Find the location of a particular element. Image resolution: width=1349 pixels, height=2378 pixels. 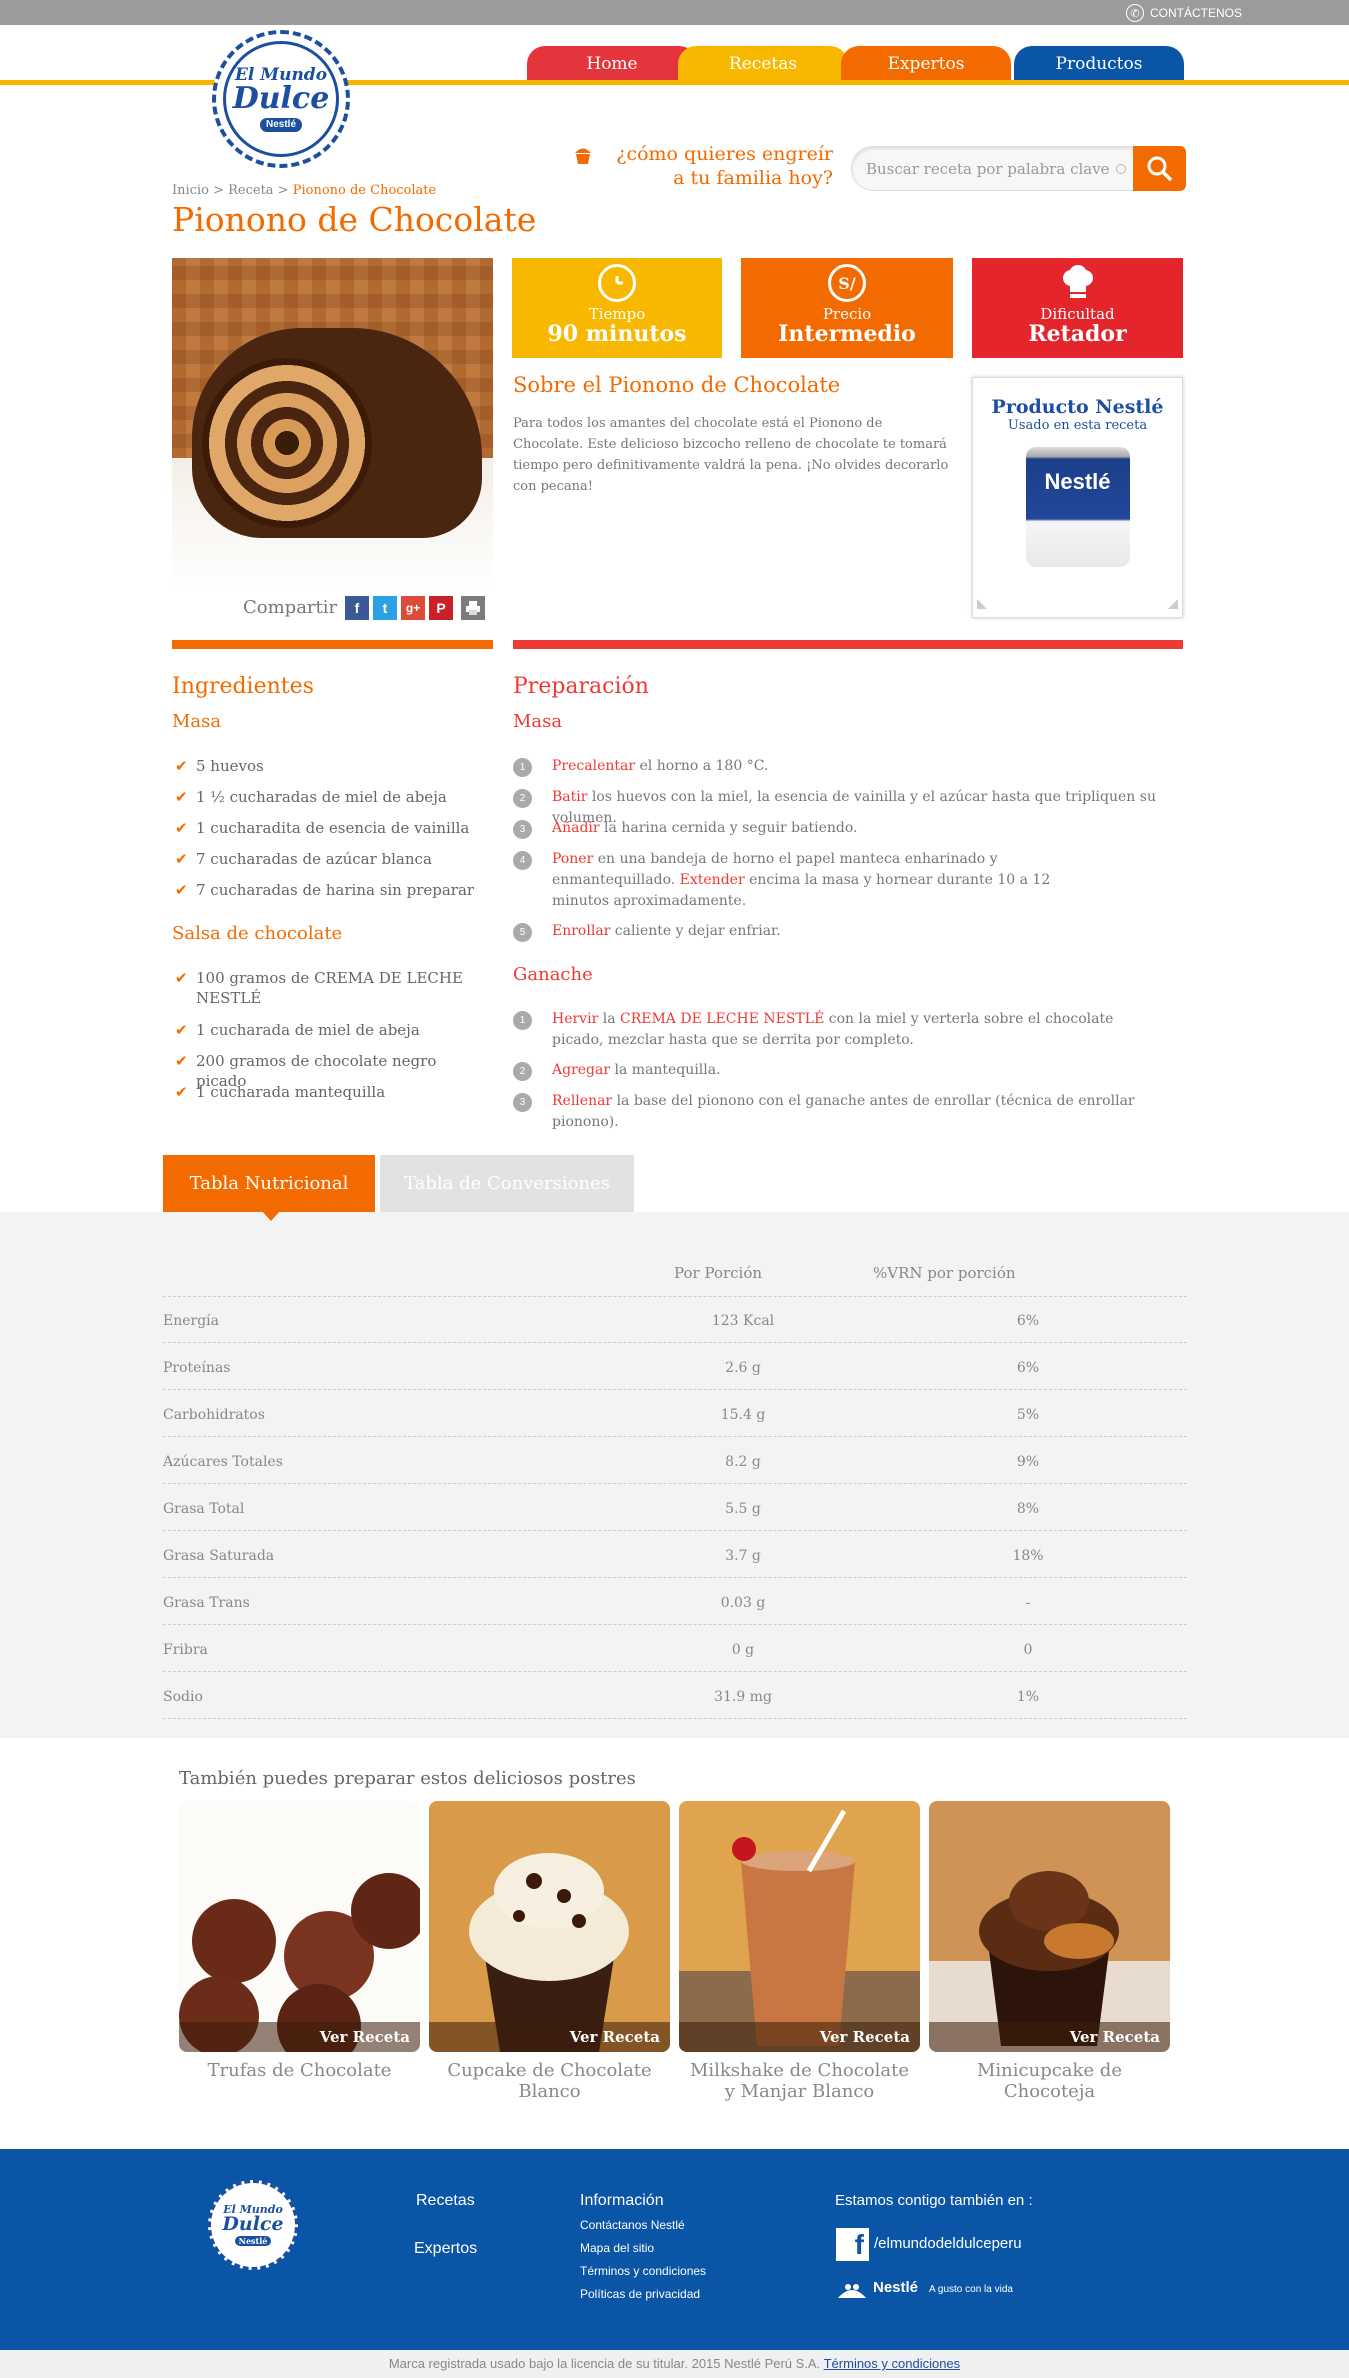

preparation-step: 1 Precalentar el horno a 180 °C. is located at coordinates (848, 766).